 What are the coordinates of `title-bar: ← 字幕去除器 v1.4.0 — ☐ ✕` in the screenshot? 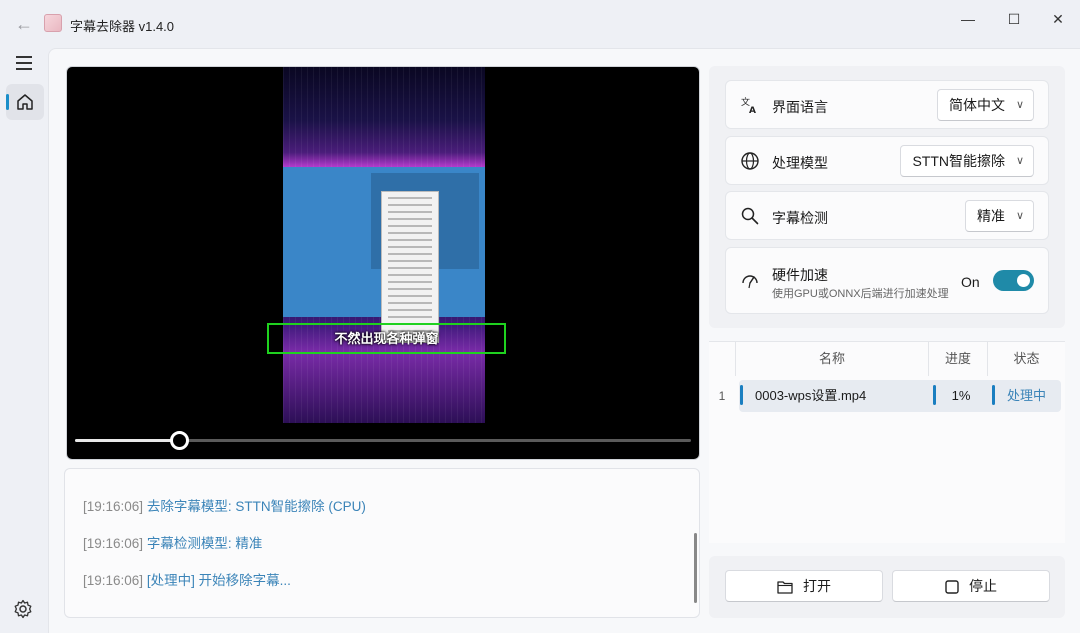 It's located at (540, 24).